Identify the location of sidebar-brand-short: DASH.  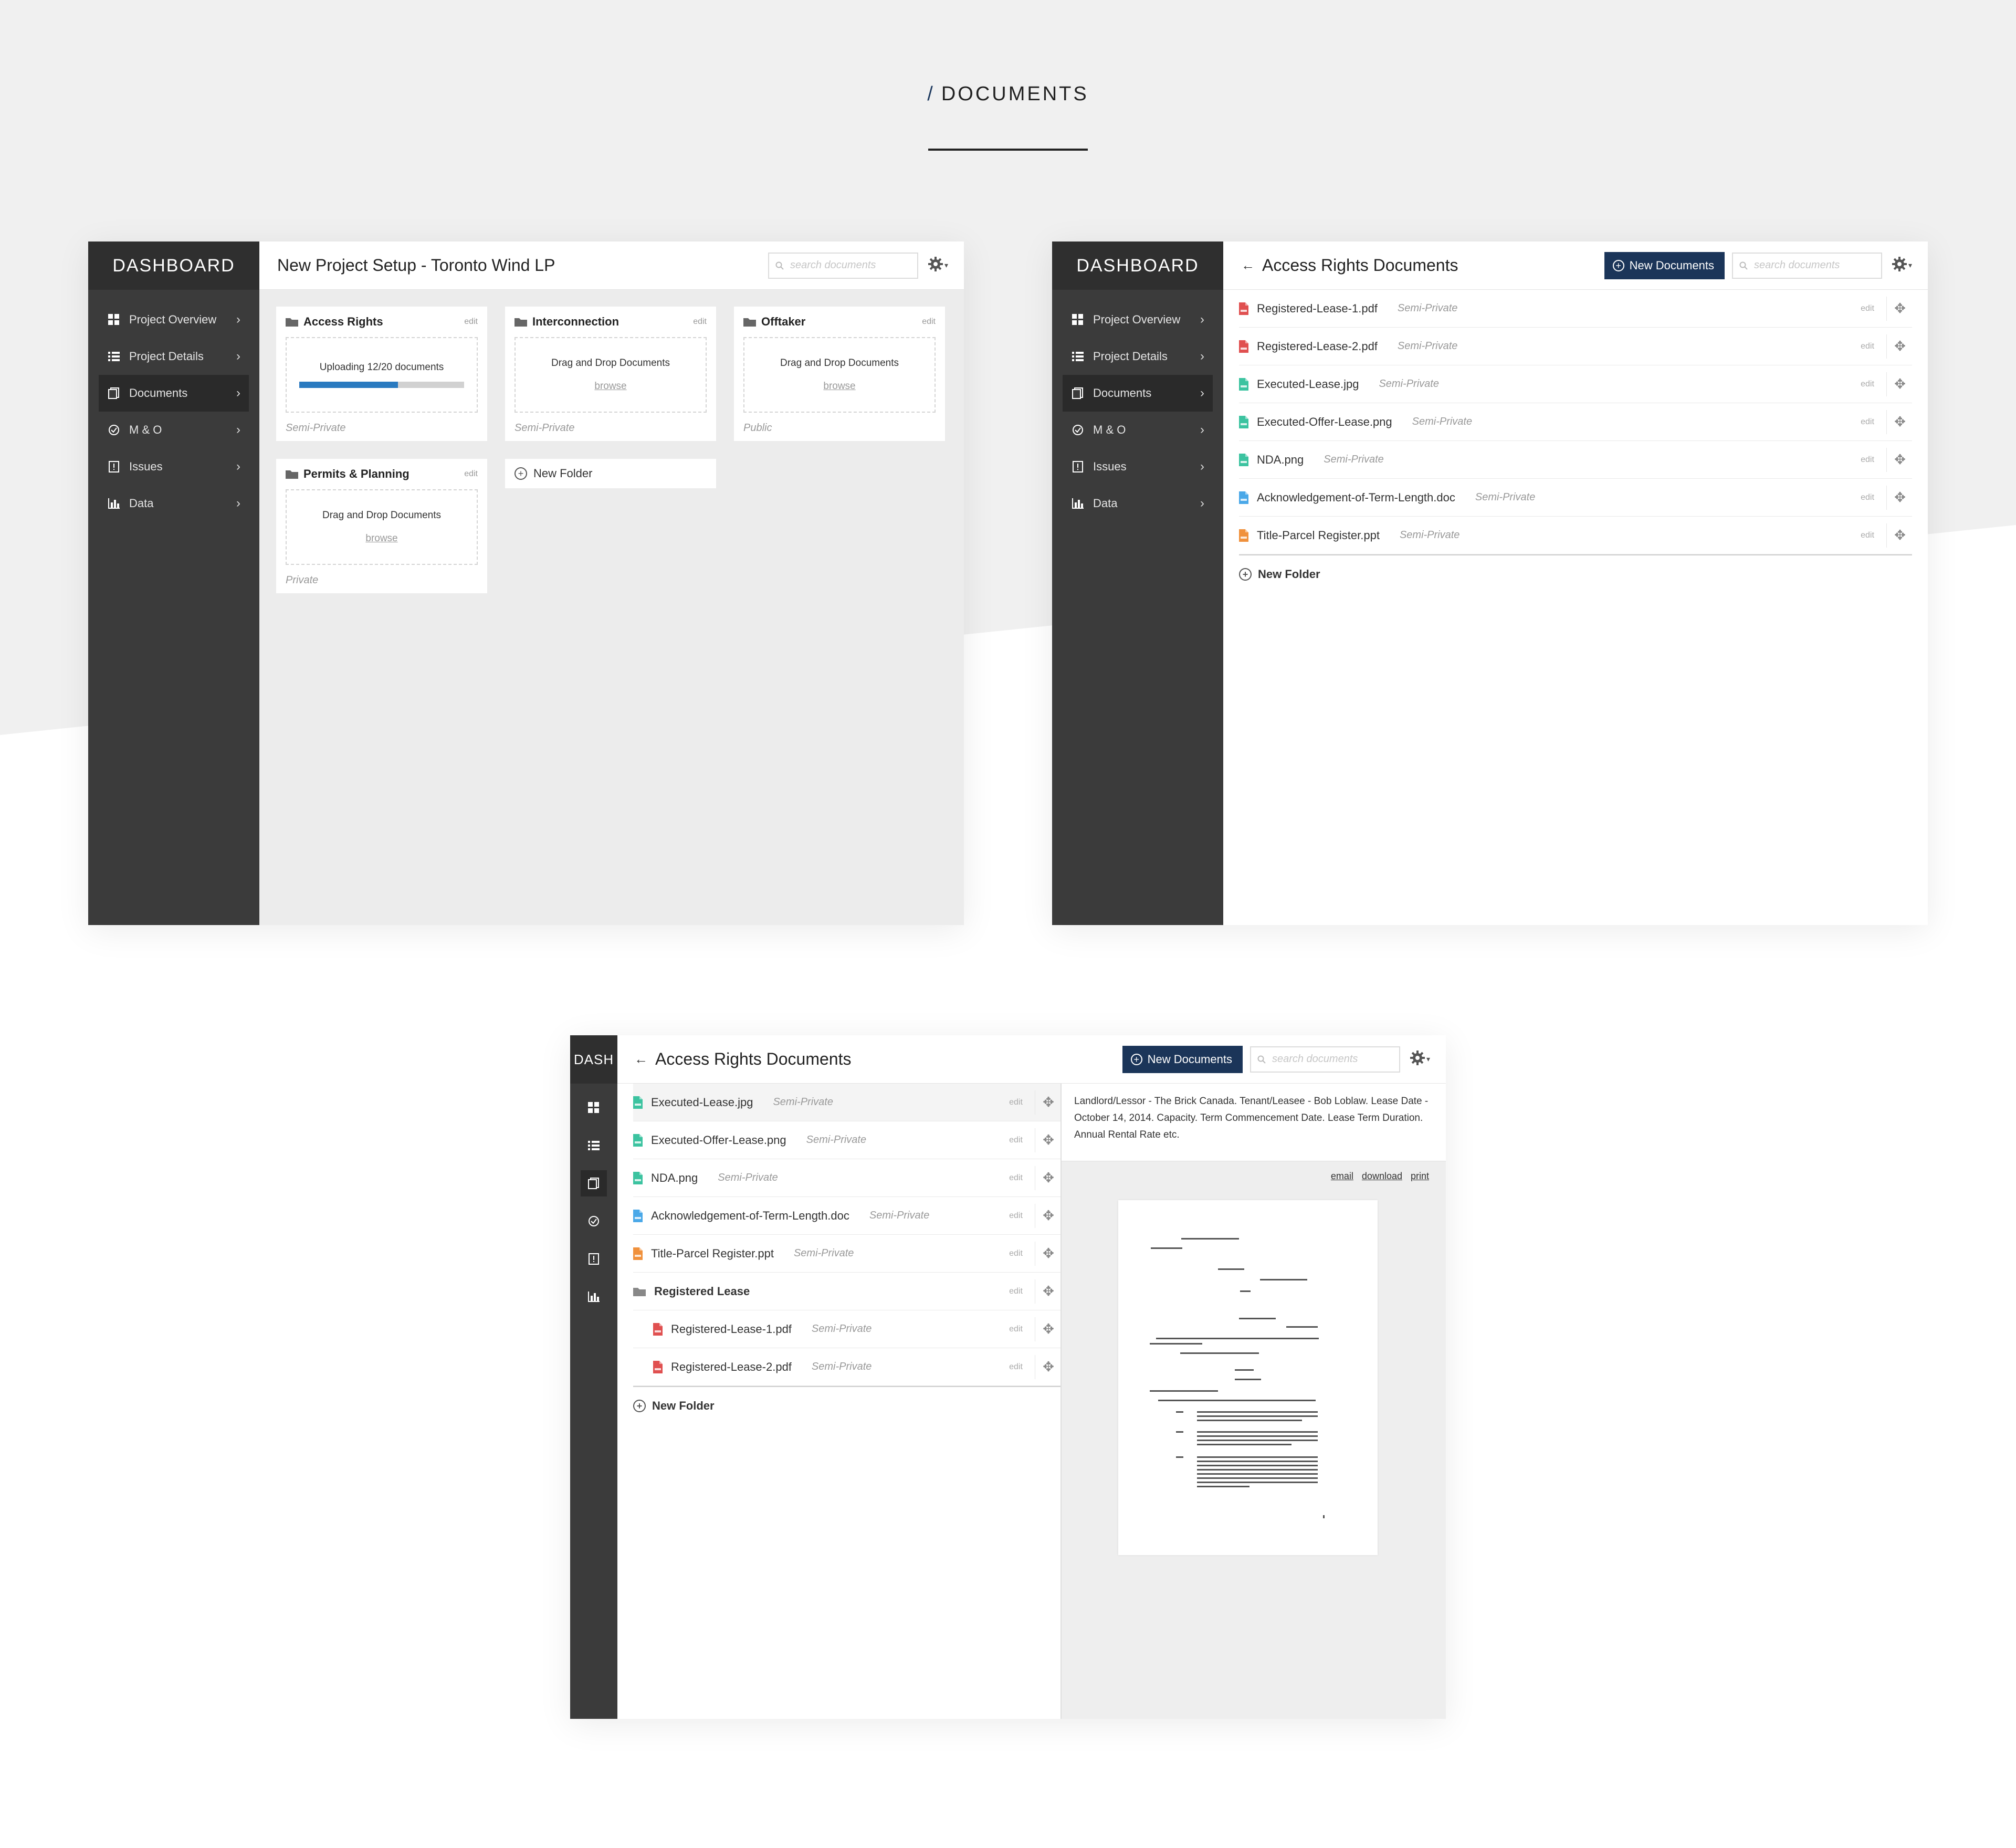
(593, 1059).